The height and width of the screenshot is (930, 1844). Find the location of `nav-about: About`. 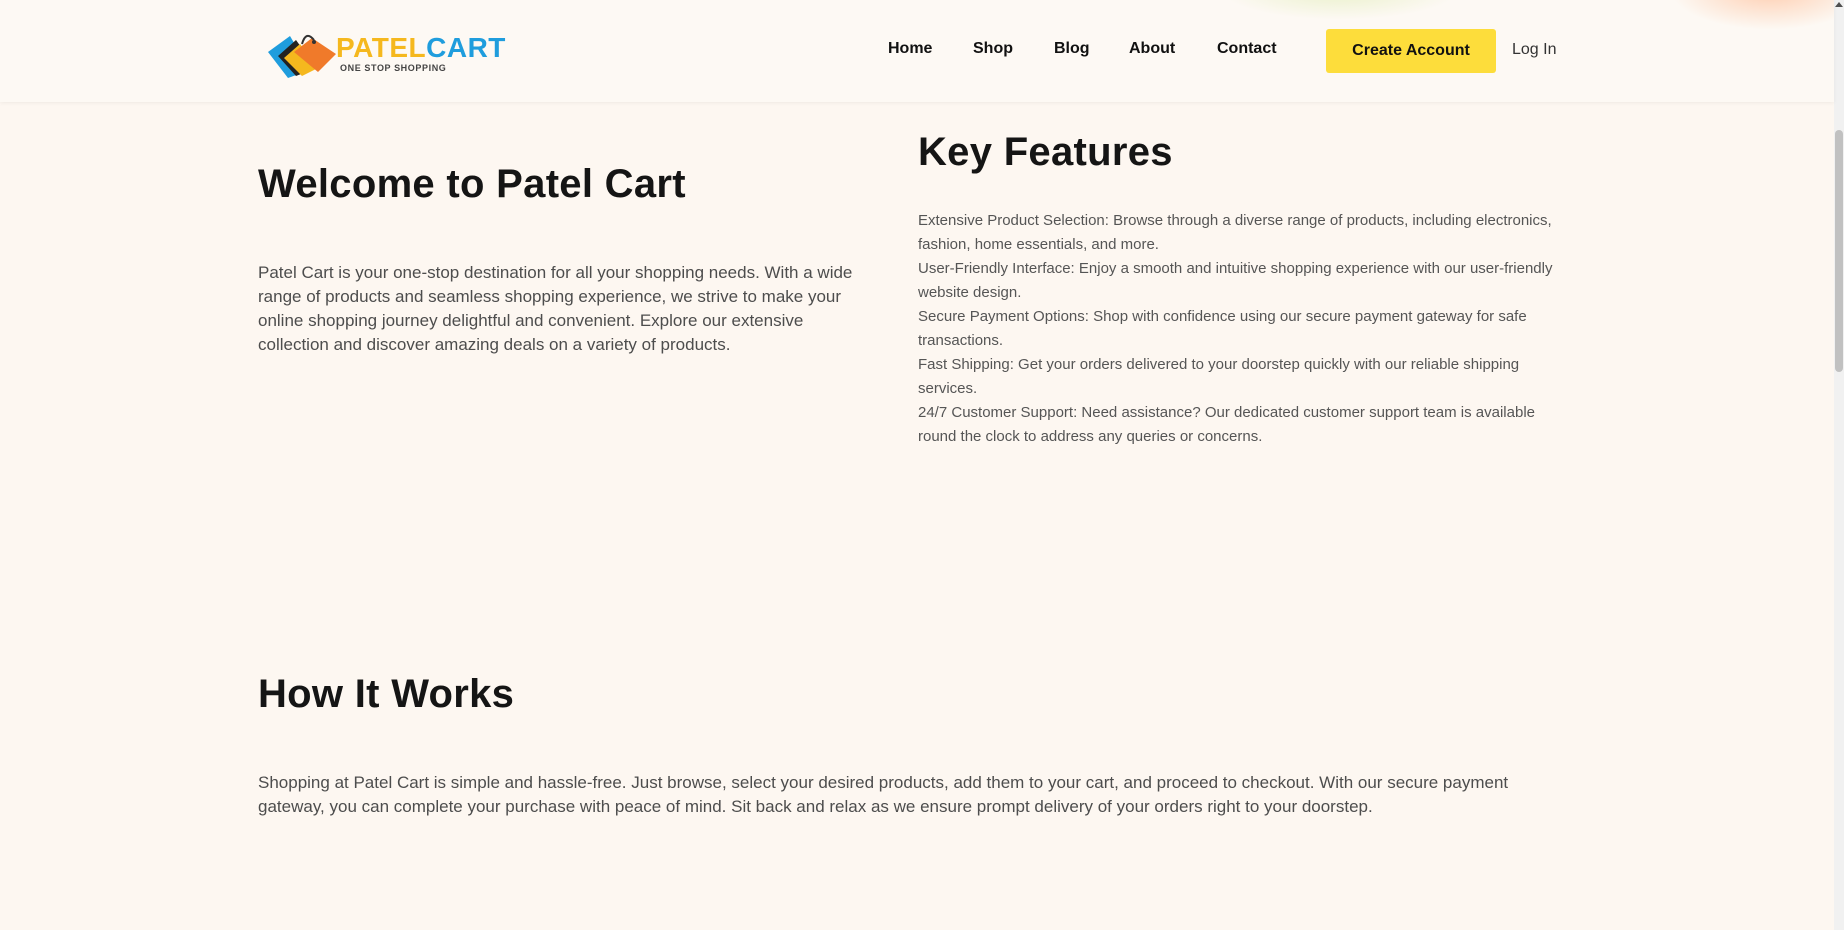

nav-about: About is located at coordinates (1152, 49).